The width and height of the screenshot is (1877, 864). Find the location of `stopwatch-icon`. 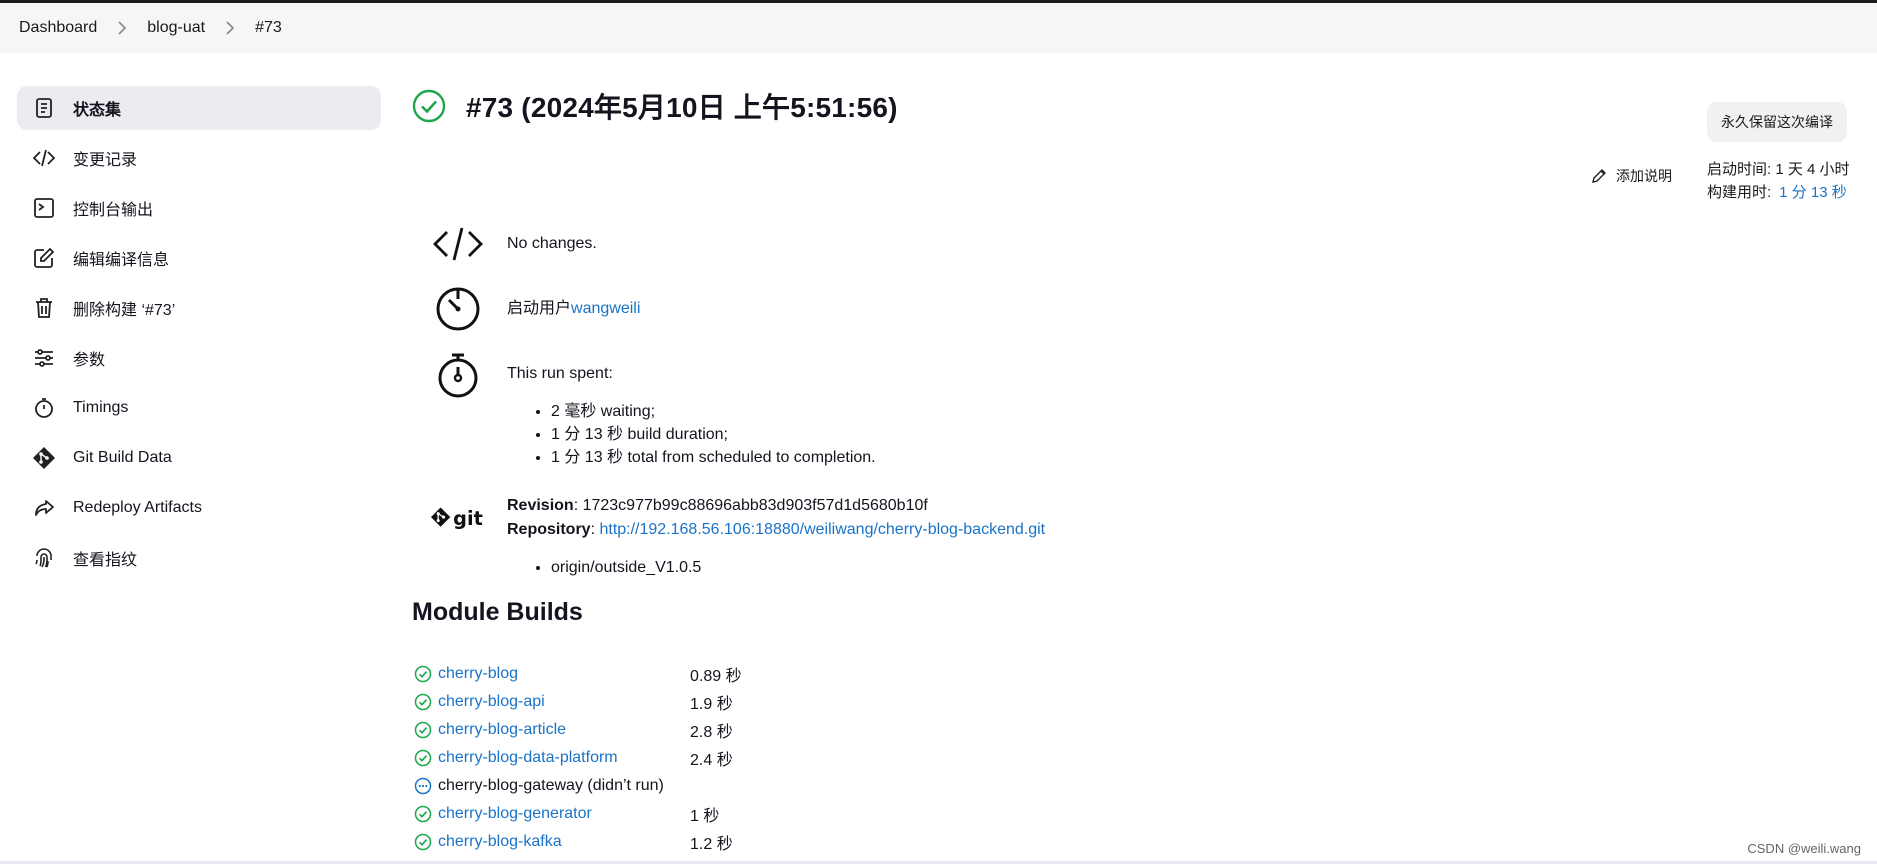

stopwatch-icon is located at coordinates (44, 408).